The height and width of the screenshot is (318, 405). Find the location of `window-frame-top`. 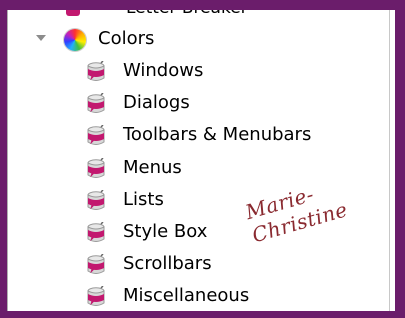

window-frame-top is located at coordinates (202, 5).